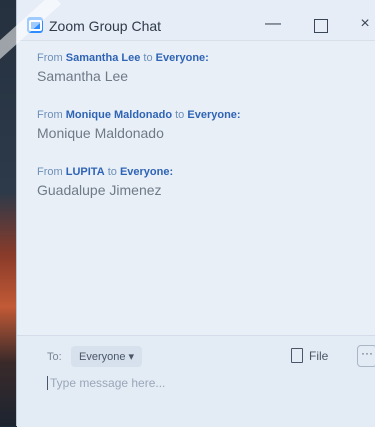  What do you see at coordinates (131, 357) in the screenshot?
I see `chevron-down-icon: ▾` at bounding box center [131, 357].